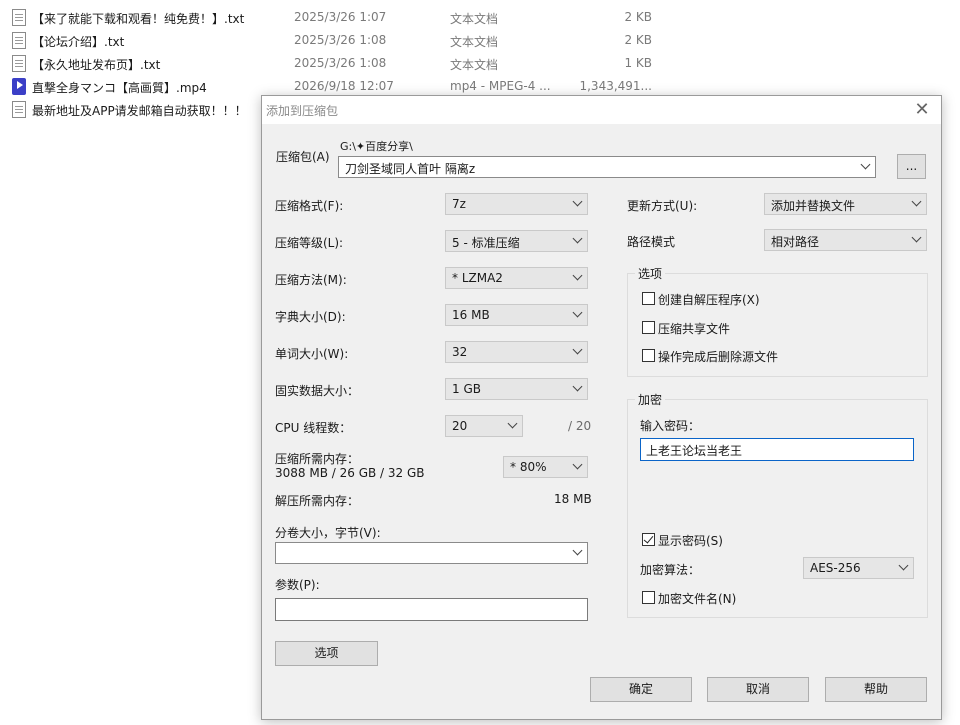 This screenshot has height=725, width=960. Describe the element at coordinates (431, 609) in the screenshot. I see `parameters-input` at that location.